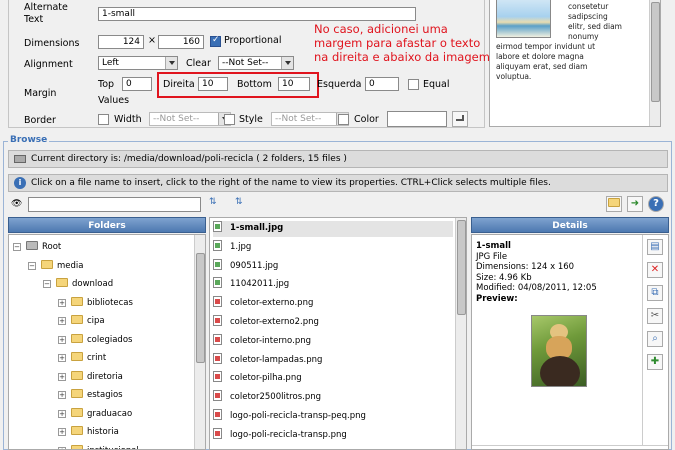 The width and height of the screenshot is (675, 450). Describe the element at coordinates (276, 359) in the screenshot. I see `file-name: coletor-lampadas.png` at that location.